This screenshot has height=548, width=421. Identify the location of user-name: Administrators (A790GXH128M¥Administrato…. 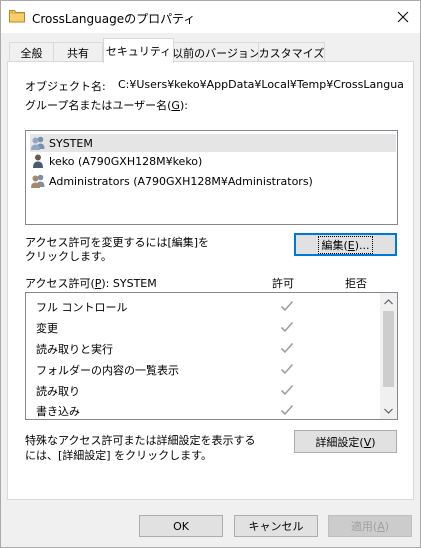
(181, 181).